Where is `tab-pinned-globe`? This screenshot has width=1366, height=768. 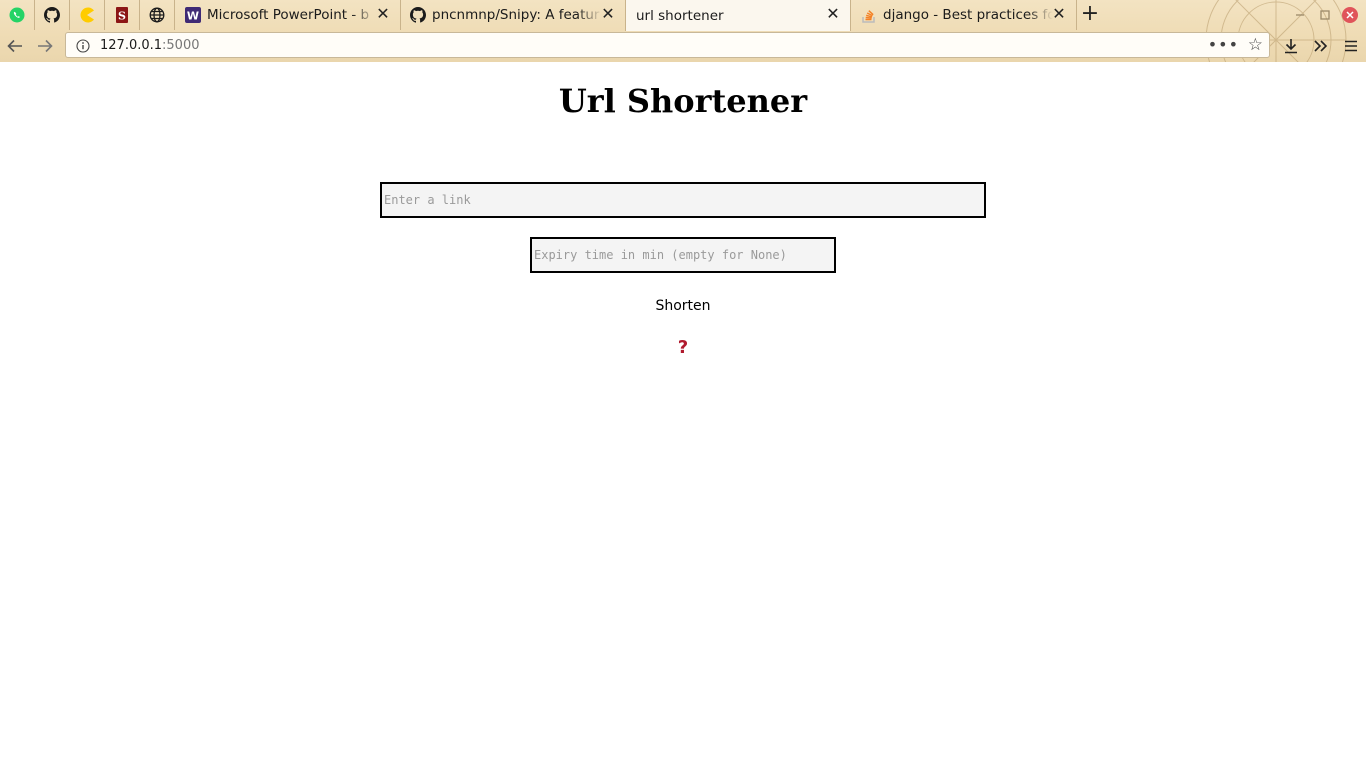 tab-pinned-globe is located at coordinates (157, 15).